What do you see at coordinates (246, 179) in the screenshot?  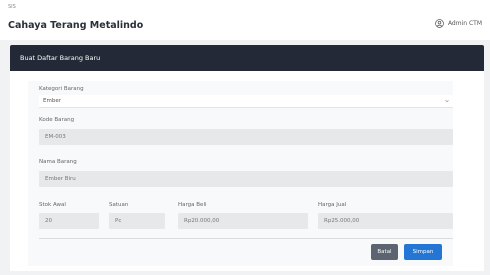 I see `name-field: Ember Biru` at bounding box center [246, 179].